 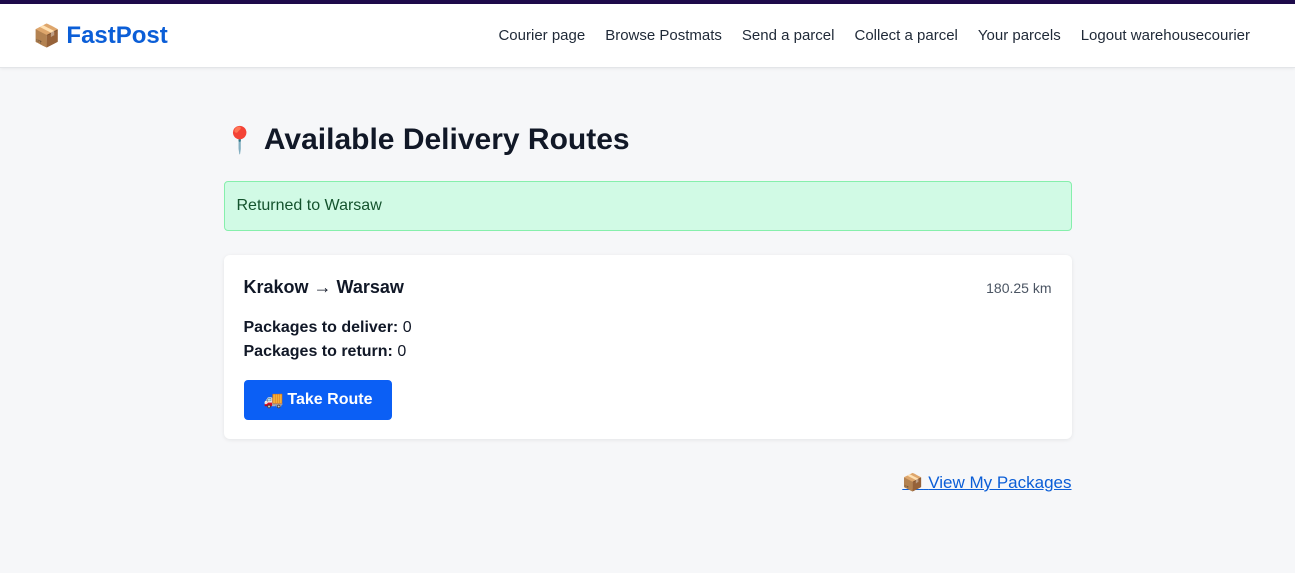 I want to click on deliver-count: 0, so click(x=407, y=327).